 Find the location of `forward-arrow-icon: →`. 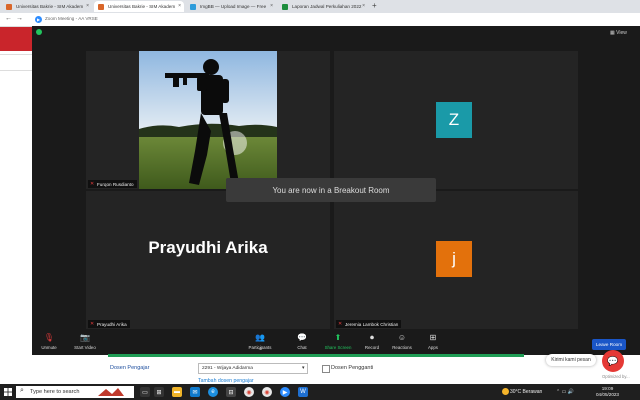

forward-arrow-icon: → is located at coordinates (19, 18).